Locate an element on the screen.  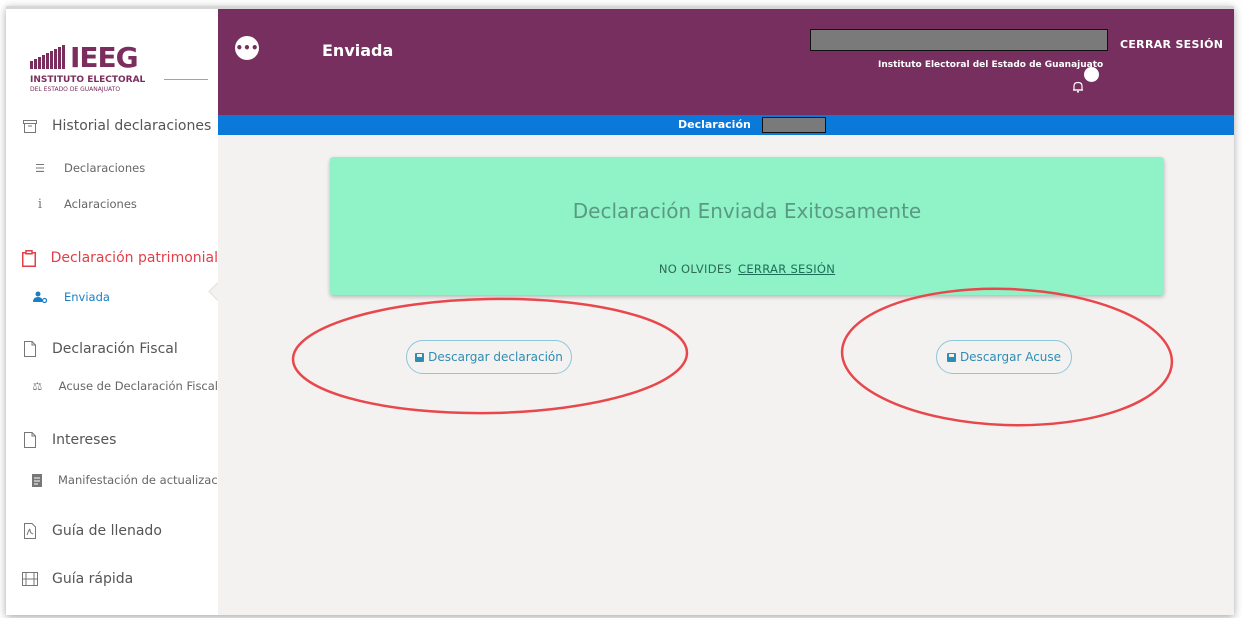
download-receipt-button: Descargar Acuse is located at coordinates (1004, 357).